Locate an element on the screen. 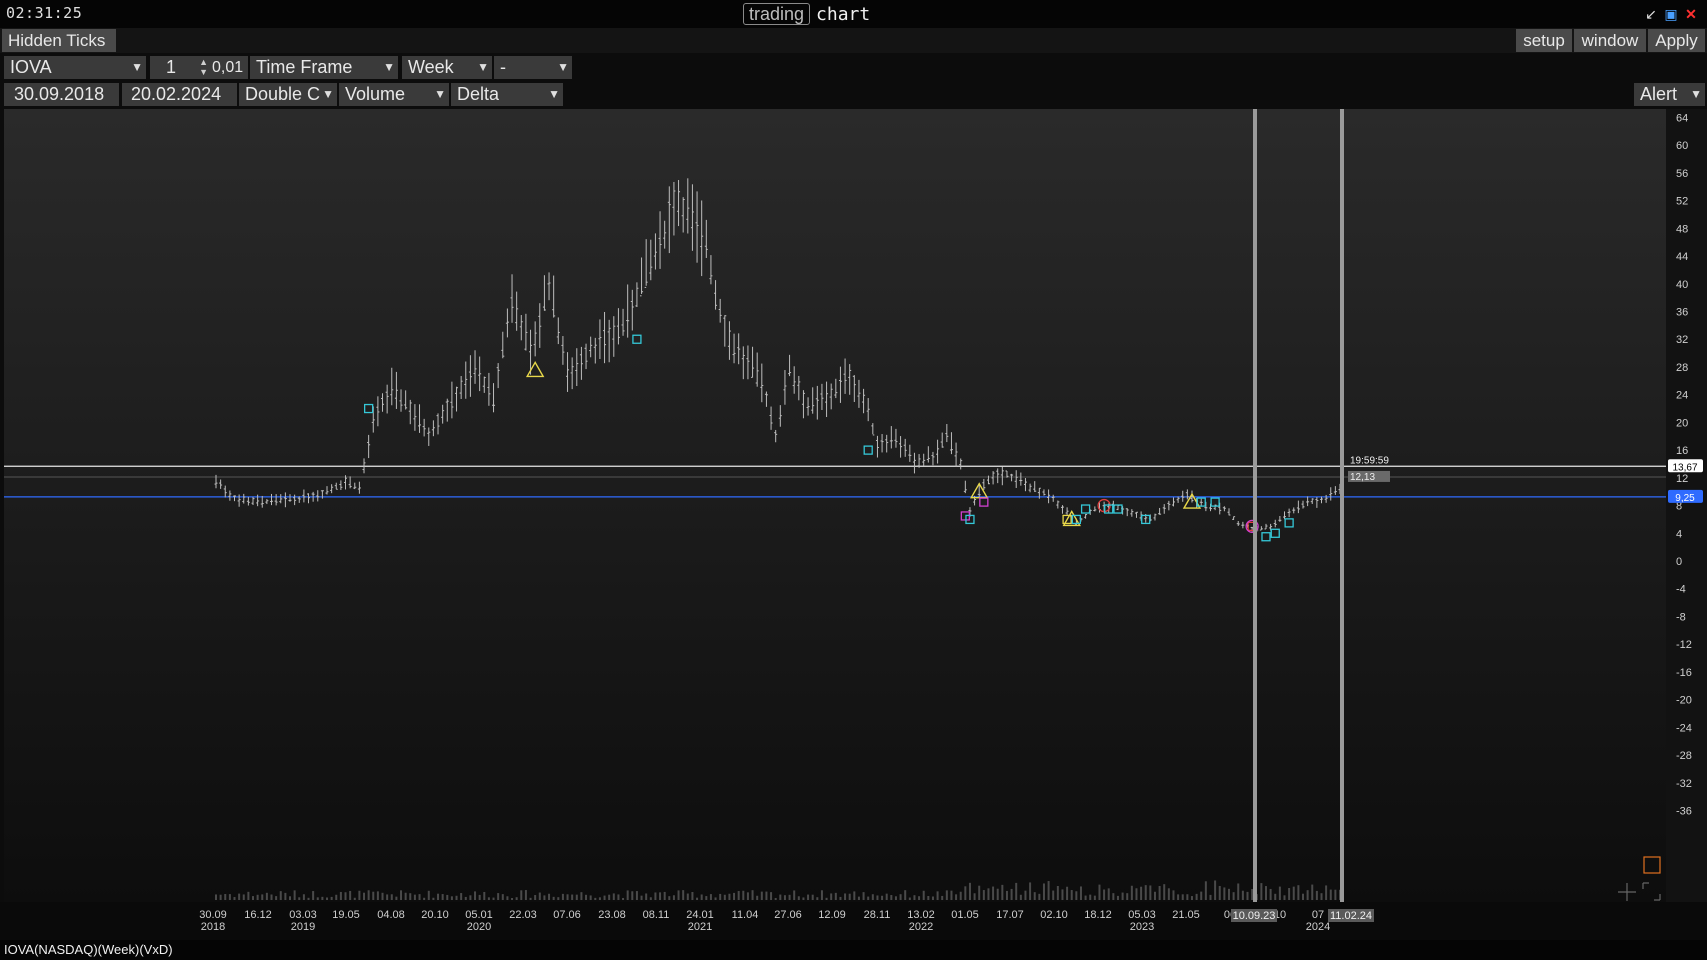 The height and width of the screenshot is (960, 1707). hidden-ticks-button: Hidden Ticks is located at coordinates (59, 40).